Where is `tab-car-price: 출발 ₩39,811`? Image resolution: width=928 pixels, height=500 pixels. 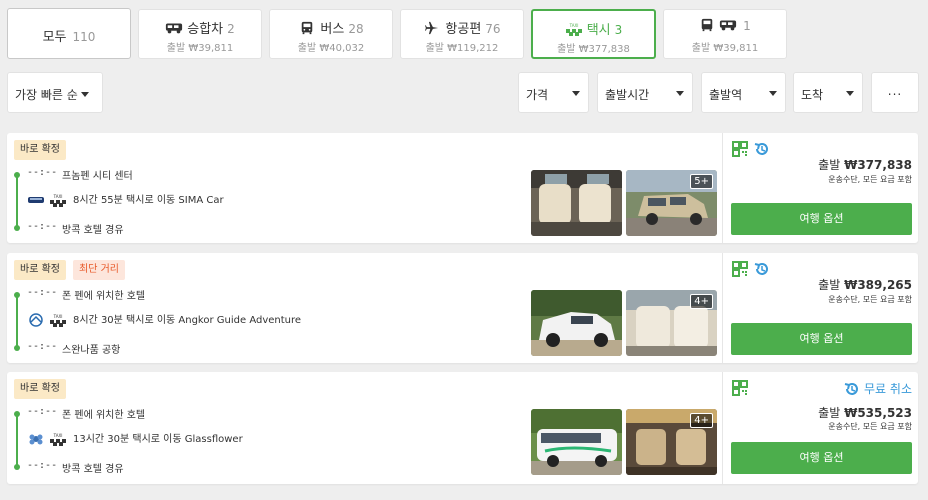
tab-car-price: 출발 ₩39,811 is located at coordinates (200, 48).